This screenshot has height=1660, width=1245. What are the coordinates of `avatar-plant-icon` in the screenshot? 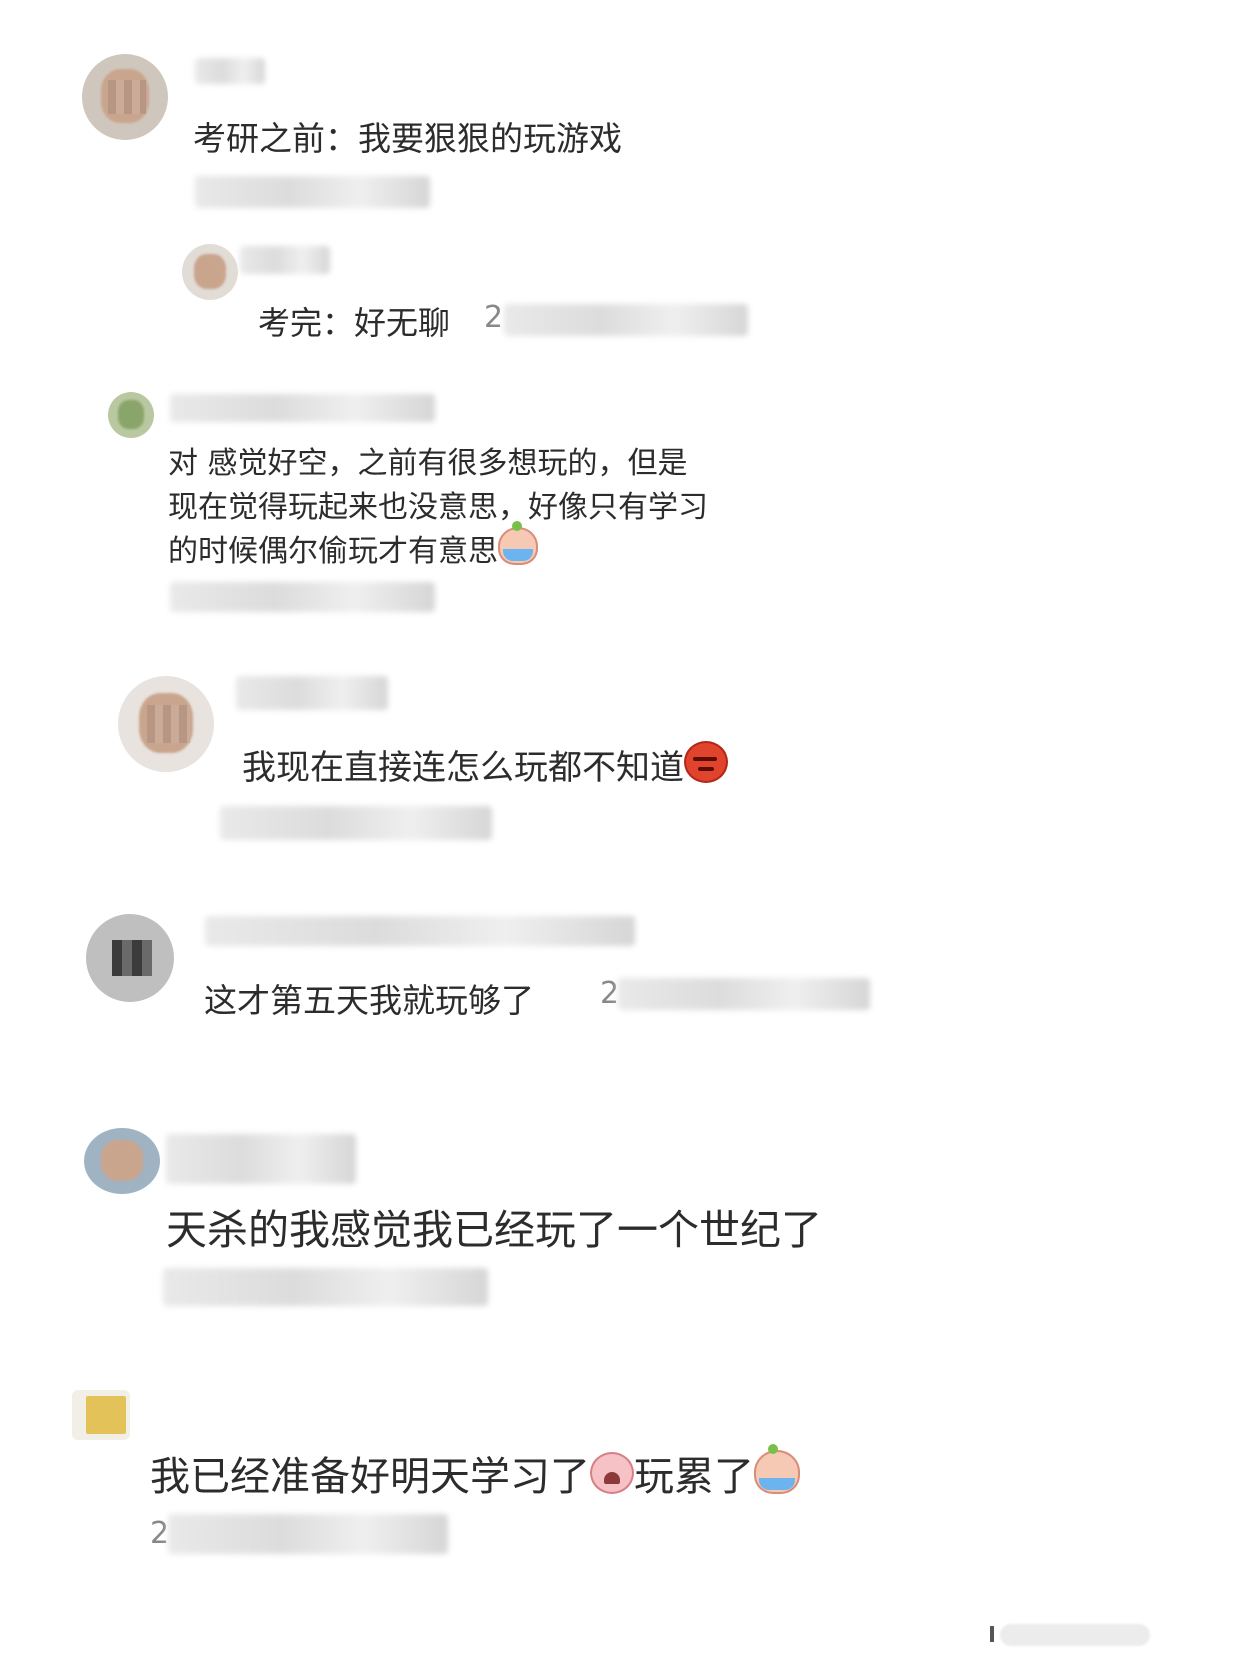 It's located at (131, 414).